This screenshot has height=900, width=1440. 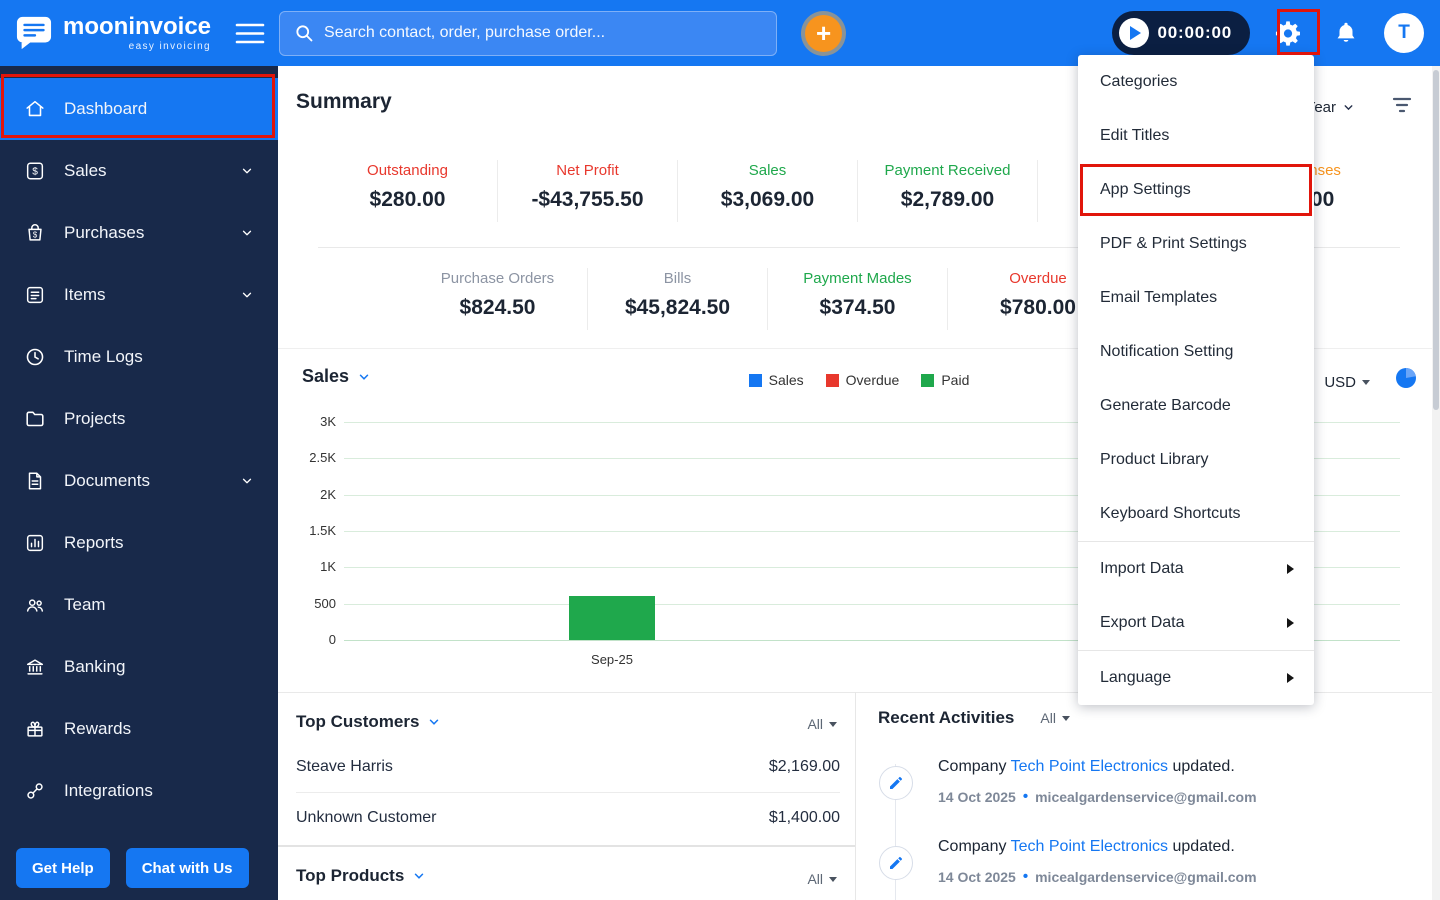 What do you see at coordinates (543, 33) in the screenshot?
I see `search-input` at bounding box center [543, 33].